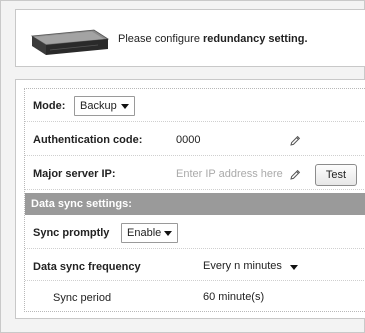  Describe the element at coordinates (87, 267) in the screenshot. I see `data-sync-frequency-label: Data sync frequency` at that location.